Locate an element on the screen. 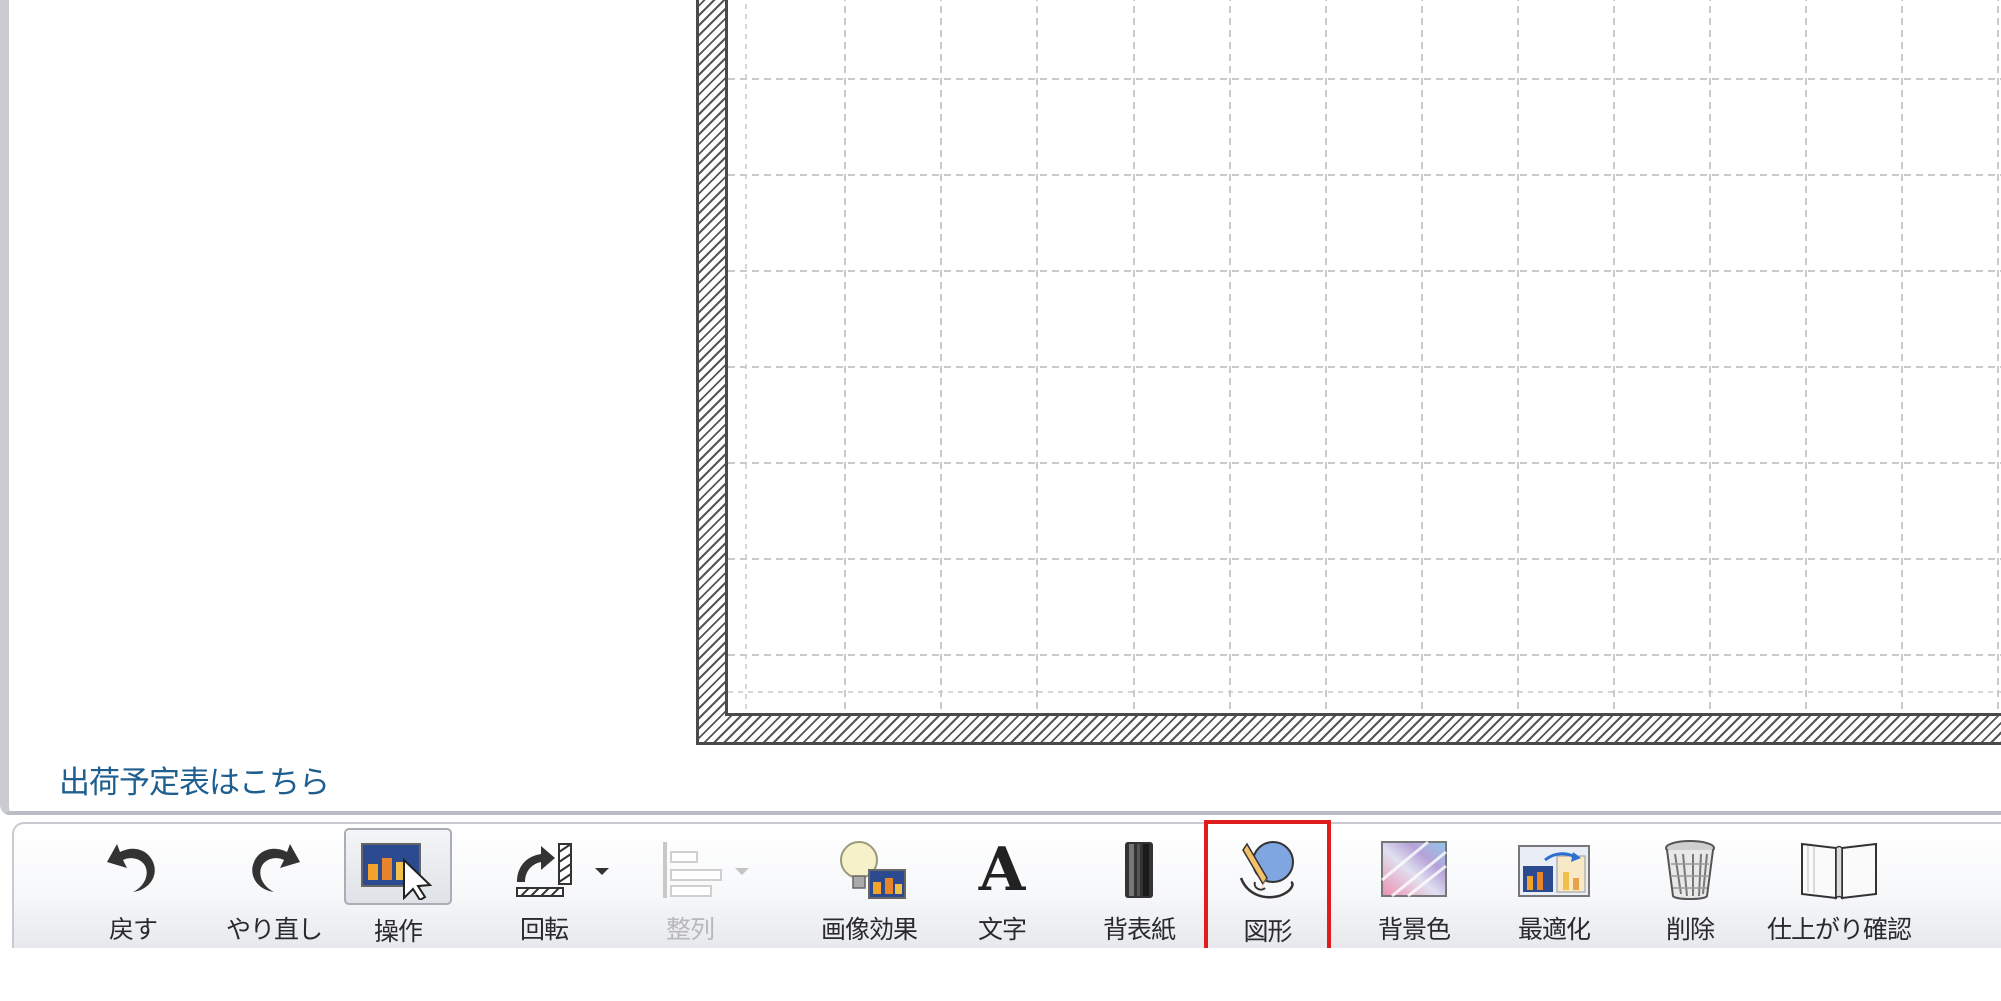  background-color-button: 背景色 is located at coordinates (1414, 889).